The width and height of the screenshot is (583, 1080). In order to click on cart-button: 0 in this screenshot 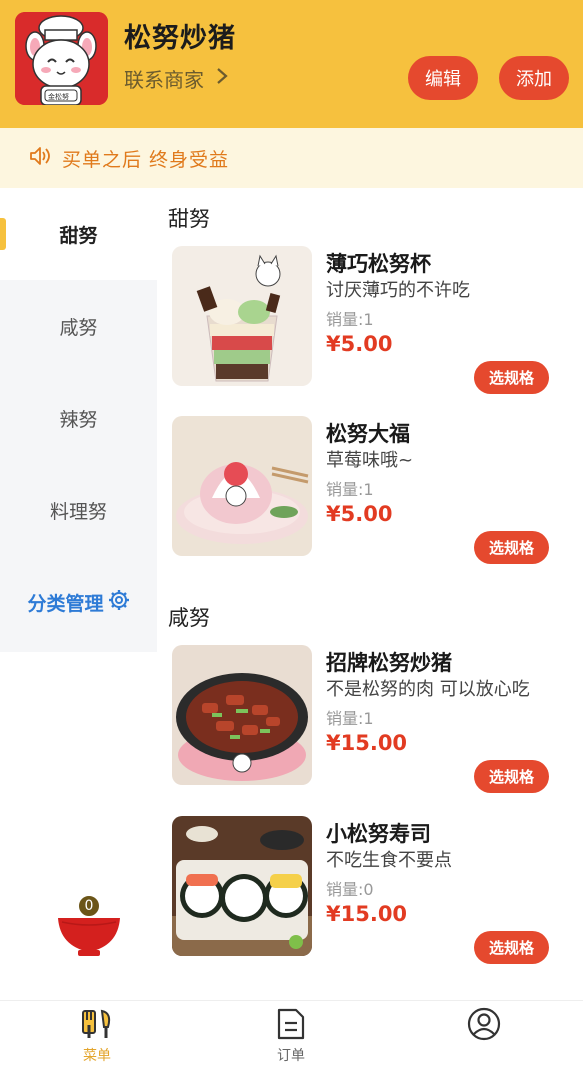, I will do `click(89, 927)`.